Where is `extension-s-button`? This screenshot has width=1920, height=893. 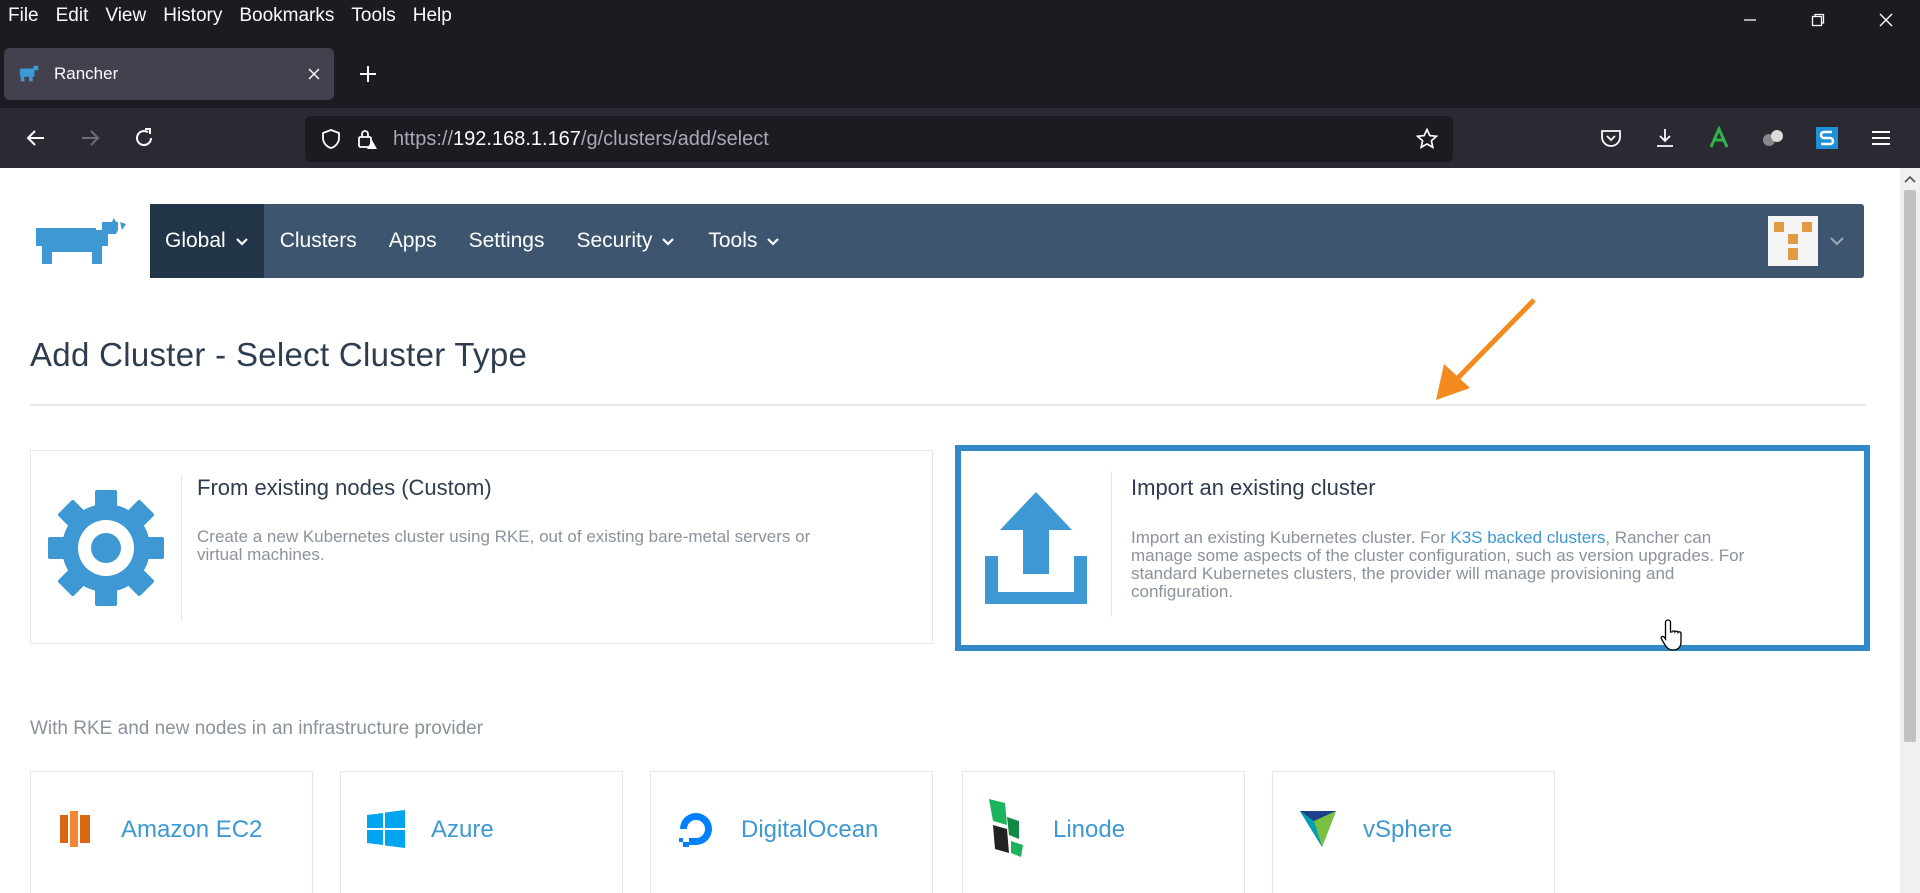 extension-s-button is located at coordinates (1827, 138).